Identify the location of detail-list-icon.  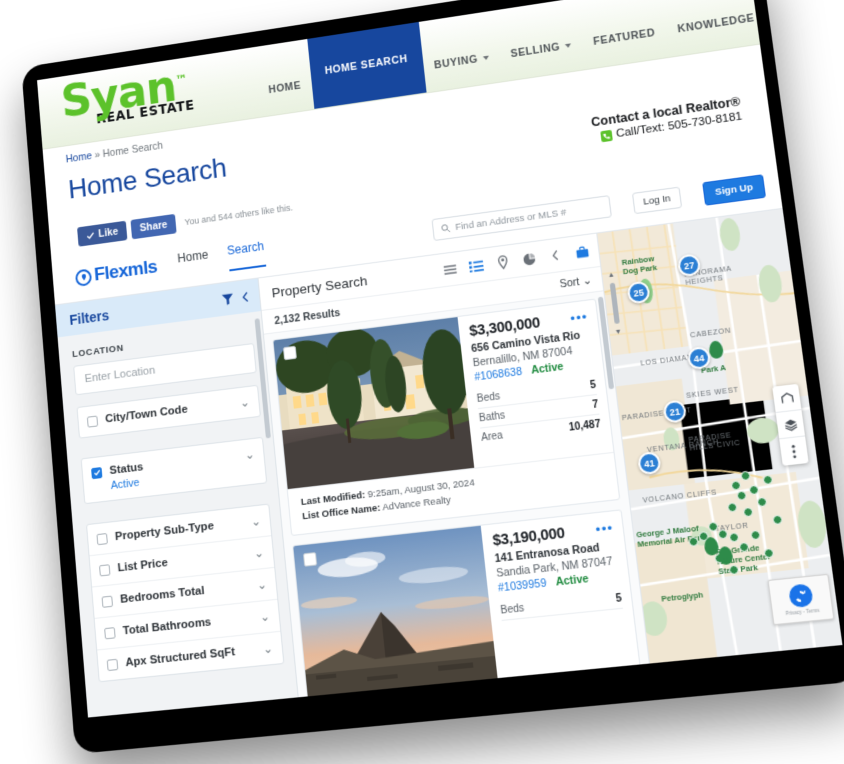
(476, 266).